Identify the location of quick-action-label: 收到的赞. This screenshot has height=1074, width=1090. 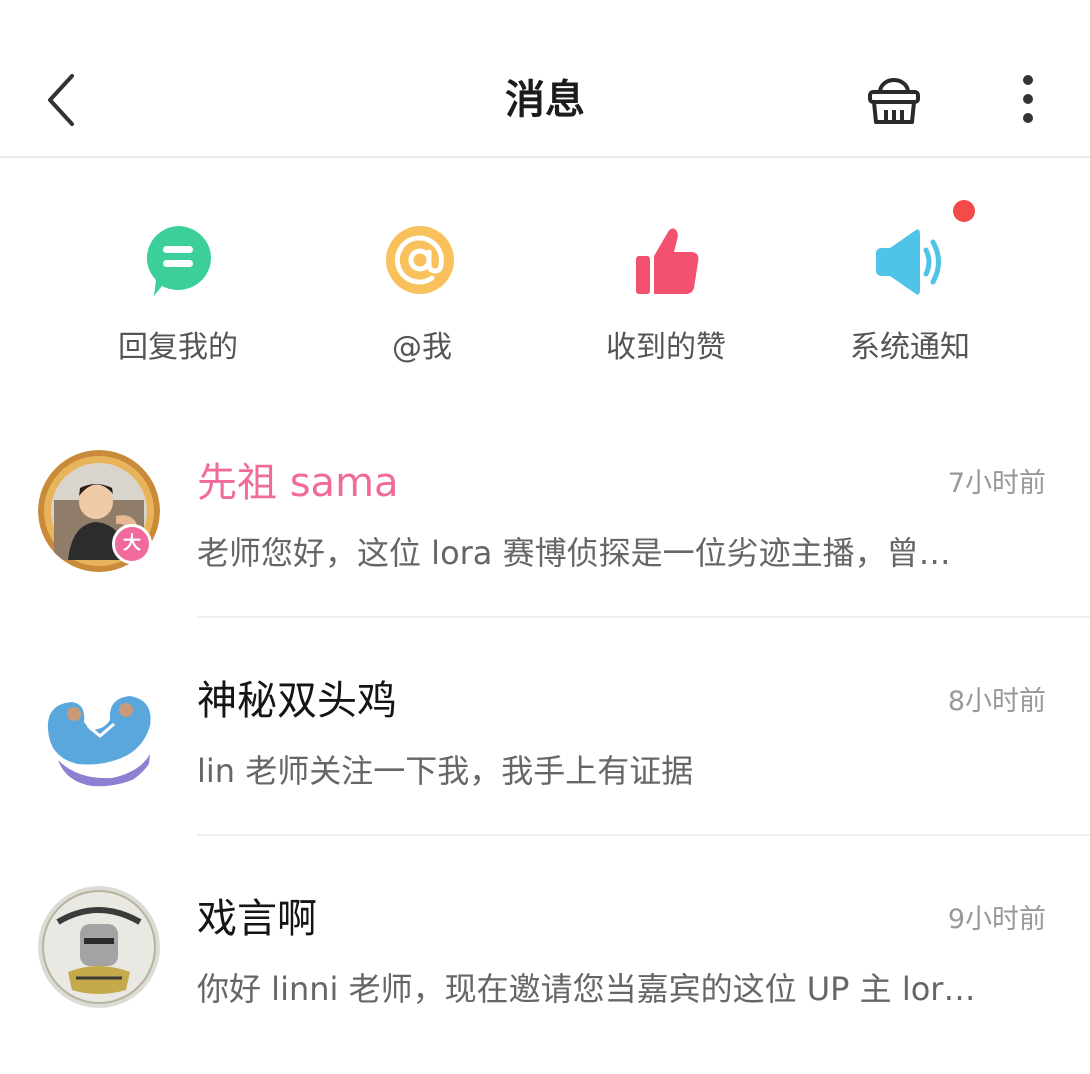
(666, 347).